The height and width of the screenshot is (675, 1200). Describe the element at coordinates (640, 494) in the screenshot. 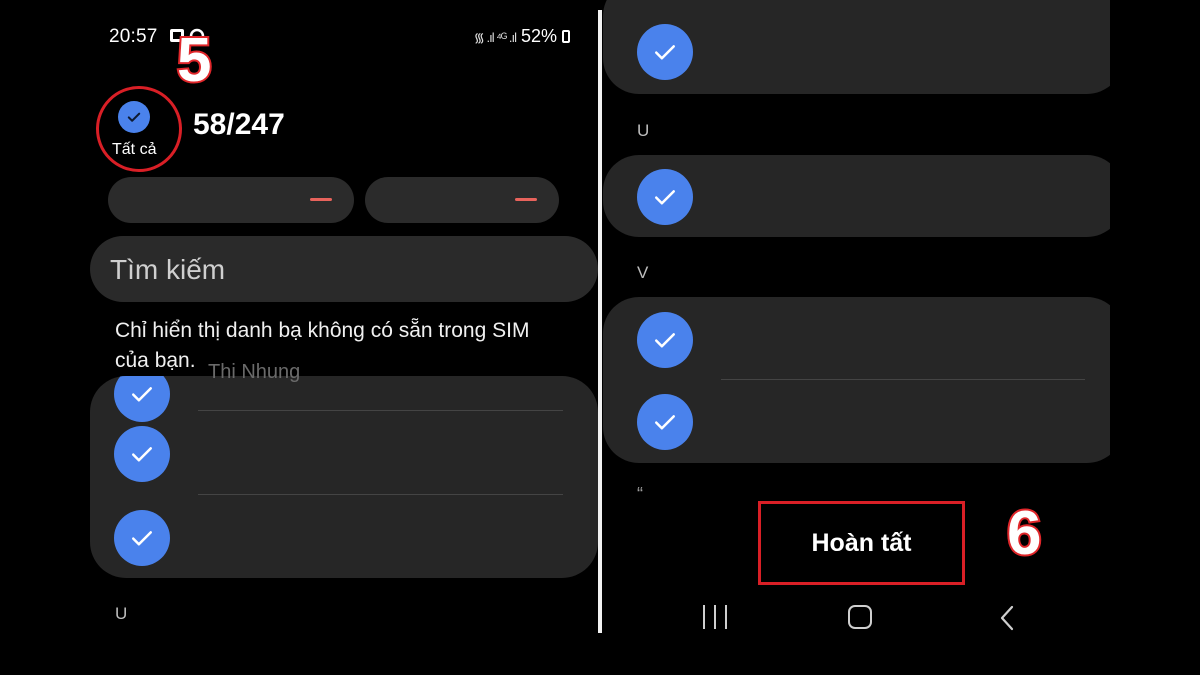

I see `section-header: “` at that location.